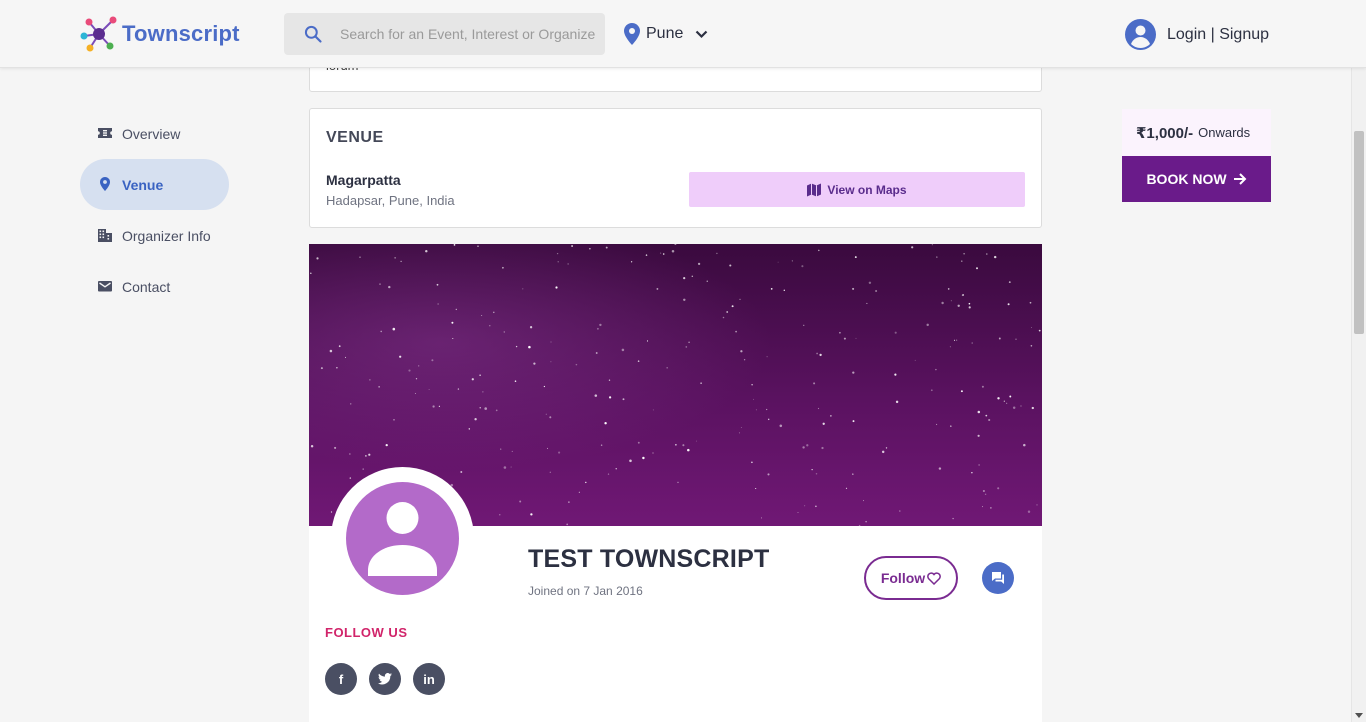 This screenshot has height=722, width=1366. Describe the element at coordinates (1239, 179) in the screenshot. I see `arrow-right-icon` at that location.